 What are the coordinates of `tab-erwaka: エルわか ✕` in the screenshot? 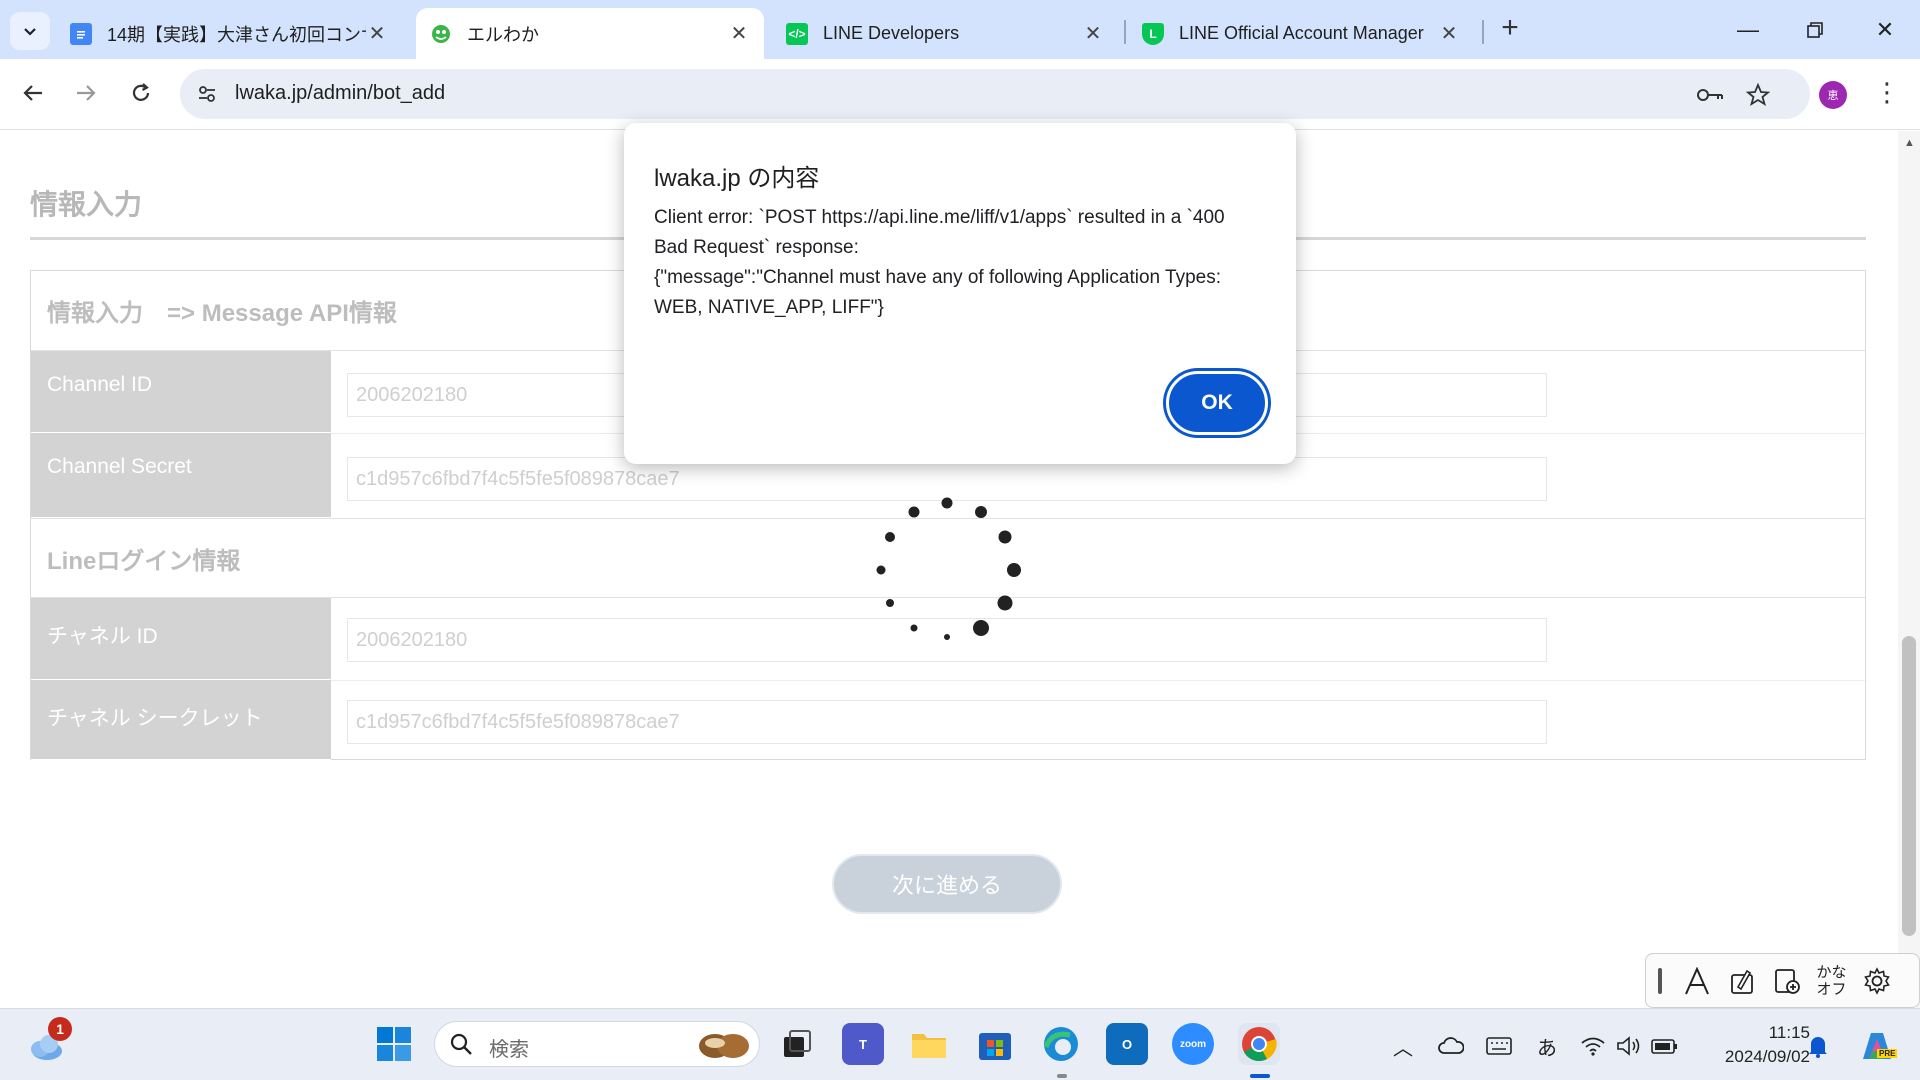 It's located at (590, 33).